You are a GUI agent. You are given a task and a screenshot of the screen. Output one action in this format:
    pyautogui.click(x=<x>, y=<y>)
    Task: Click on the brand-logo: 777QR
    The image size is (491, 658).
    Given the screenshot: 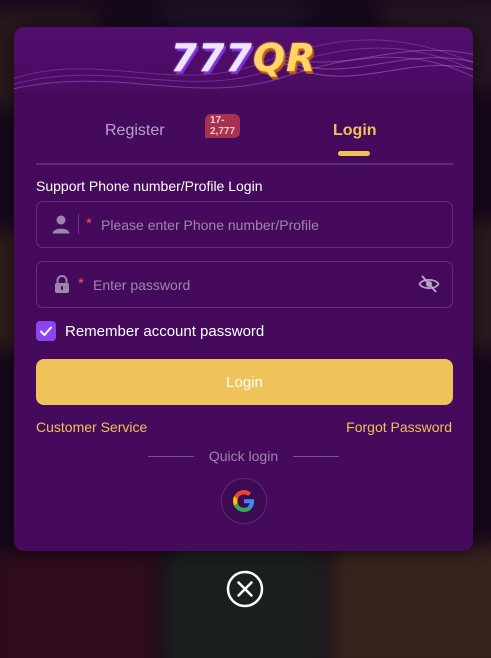 What is the action you would take?
    pyautogui.click(x=243, y=58)
    